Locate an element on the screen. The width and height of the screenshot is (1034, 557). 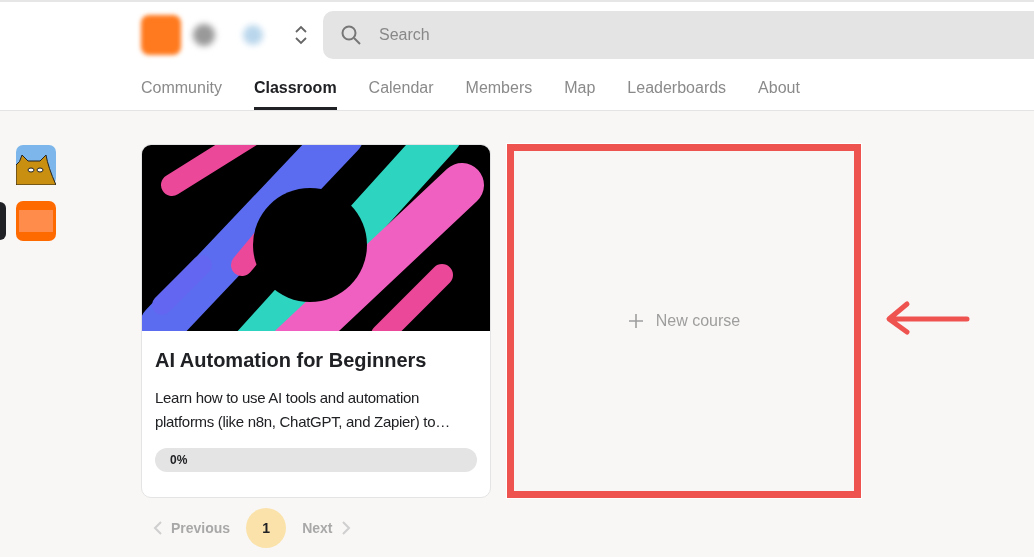
course-title: AI Automation for Beginners is located at coordinates (291, 360).